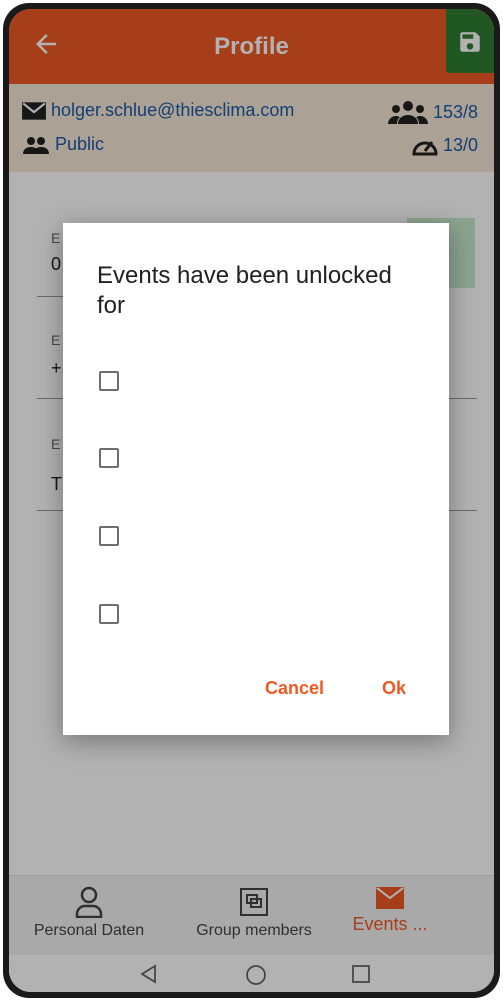  What do you see at coordinates (294, 688) in the screenshot?
I see `cancel-button: Cancel` at bounding box center [294, 688].